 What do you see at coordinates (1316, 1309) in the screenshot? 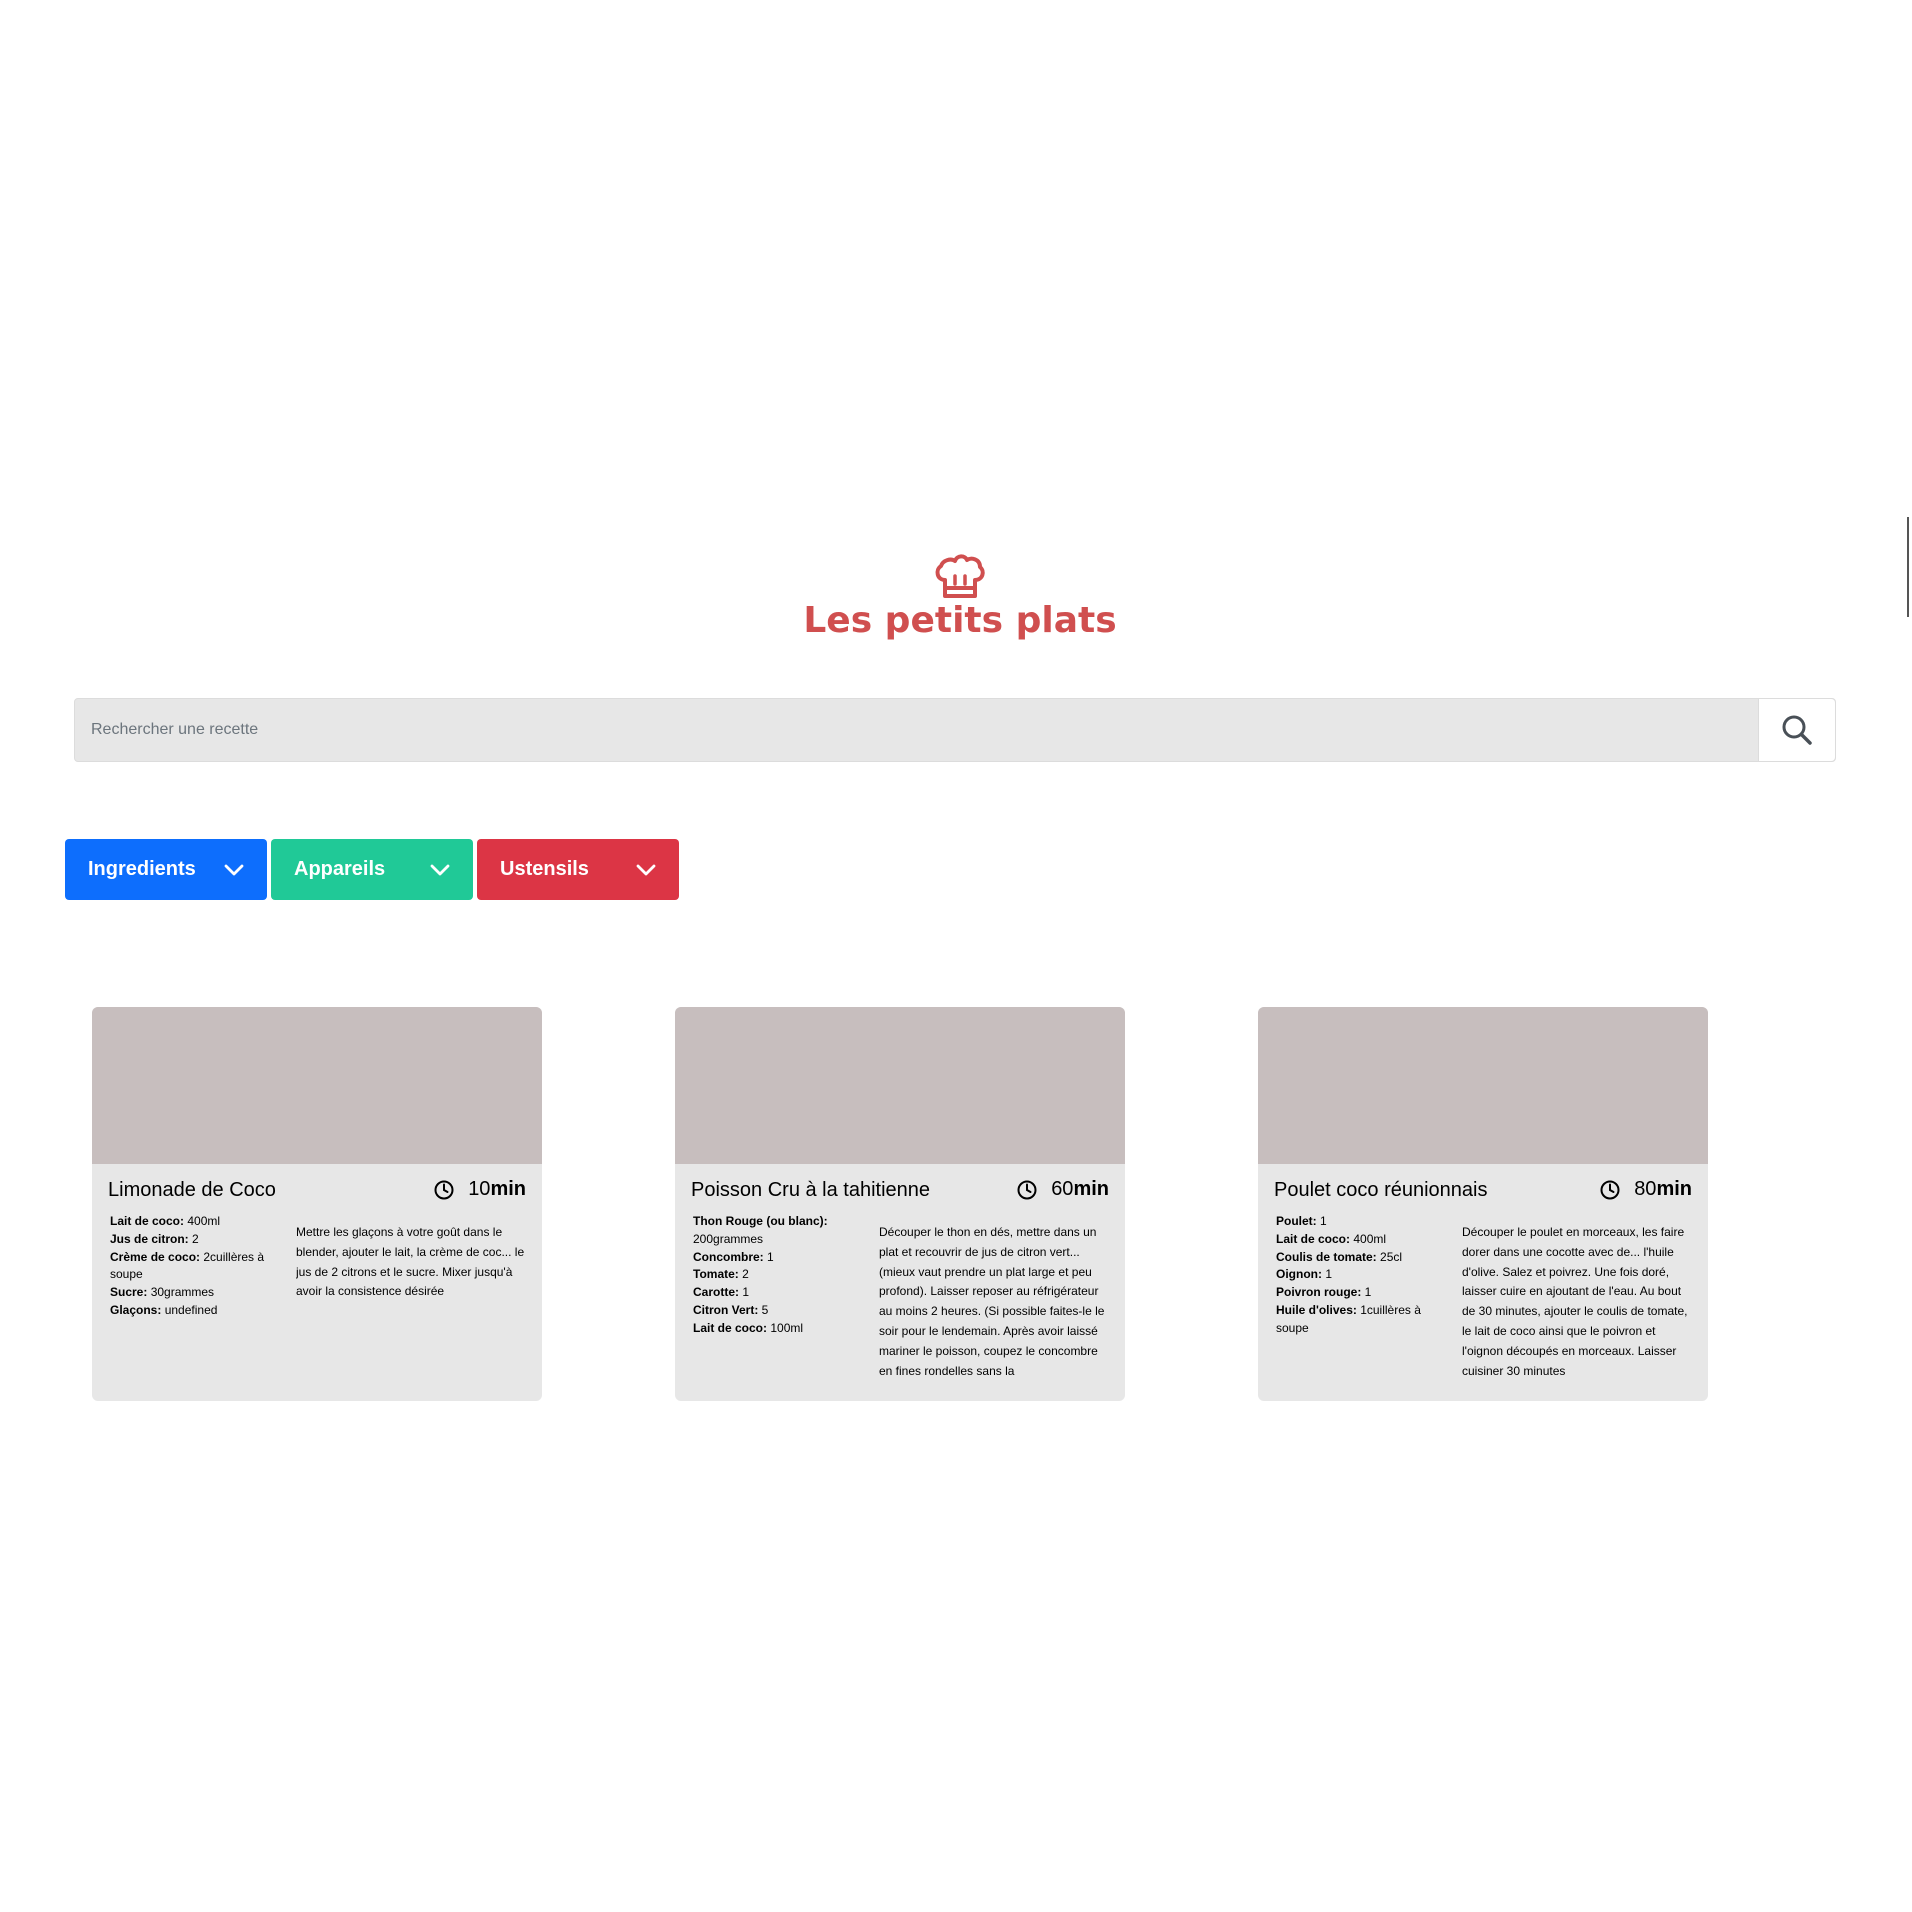
I see `ingredient-name: Huile d'olives:` at bounding box center [1316, 1309].